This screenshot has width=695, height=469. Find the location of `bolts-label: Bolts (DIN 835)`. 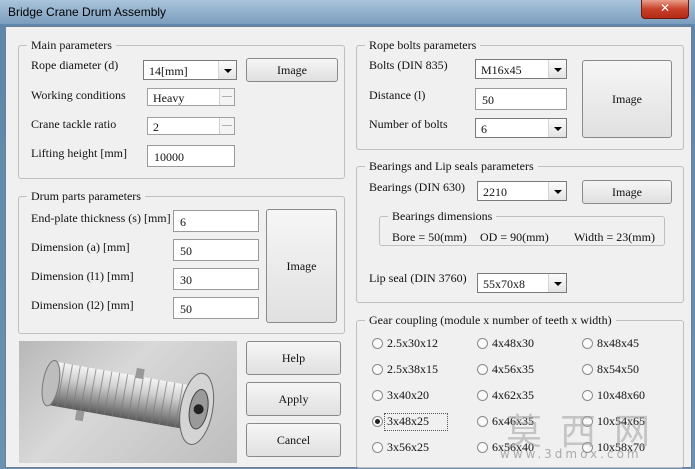

bolts-label: Bolts (DIN 835) is located at coordinates (408, 65).